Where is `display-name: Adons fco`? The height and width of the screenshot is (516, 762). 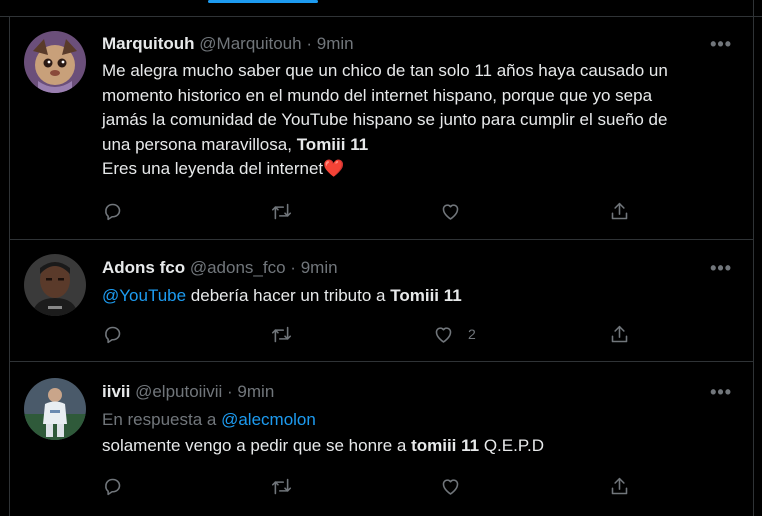 display-name: Adons fco is located at coordinates (143, 267).